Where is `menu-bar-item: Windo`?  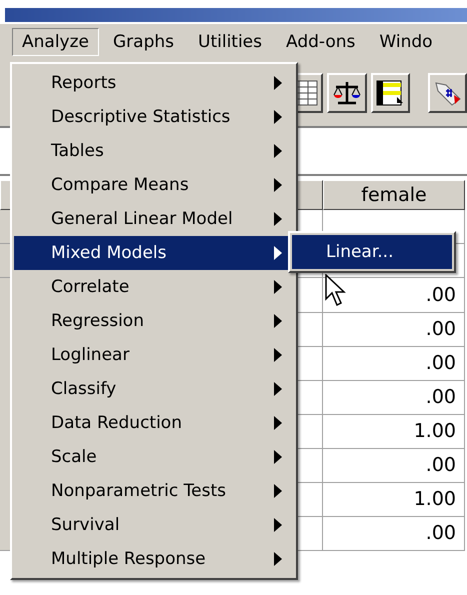 menu-bar-item: Windo is located at coordinates (406, 42).